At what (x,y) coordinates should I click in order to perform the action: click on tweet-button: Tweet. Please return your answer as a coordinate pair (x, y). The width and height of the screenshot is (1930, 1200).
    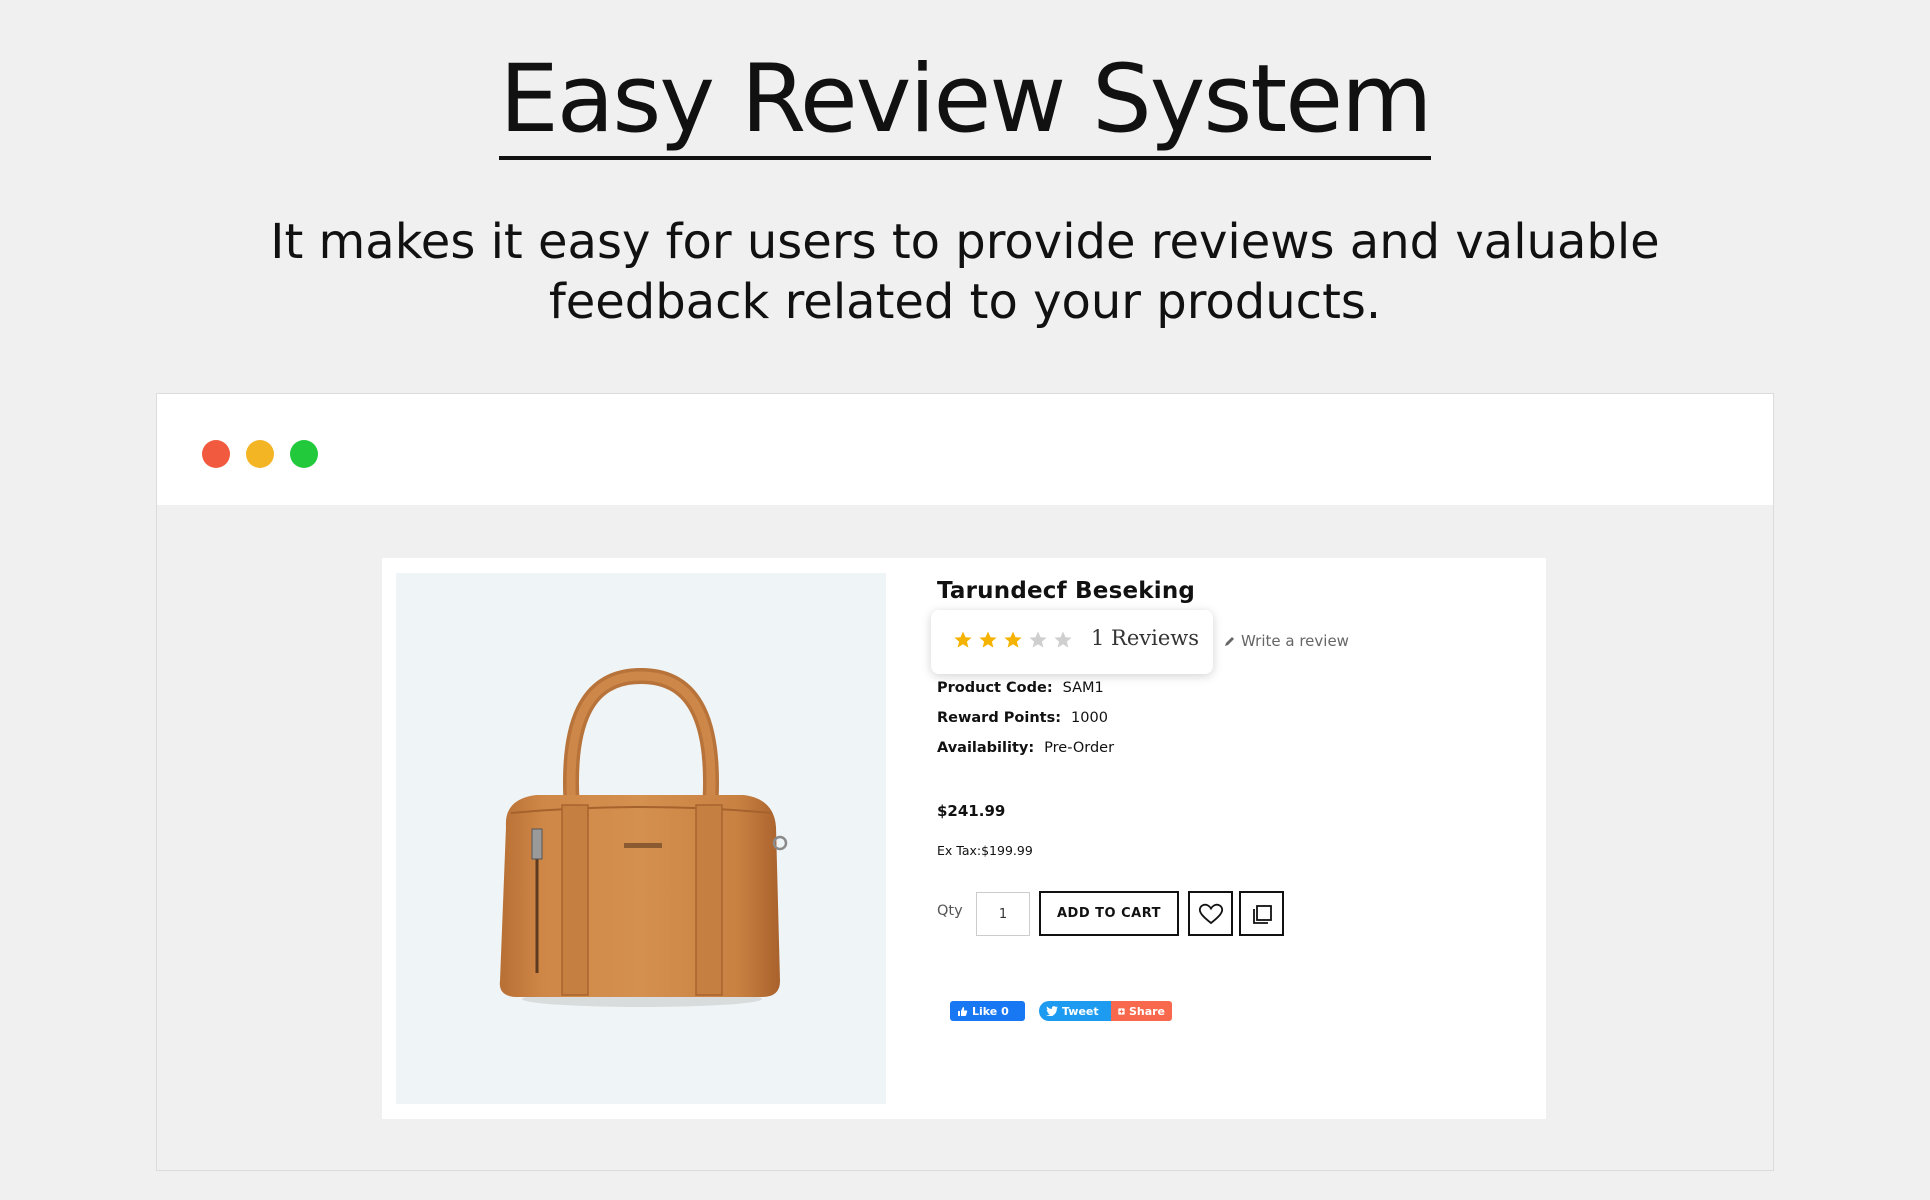
    Looking at the image, I should click on (1075, 1011).